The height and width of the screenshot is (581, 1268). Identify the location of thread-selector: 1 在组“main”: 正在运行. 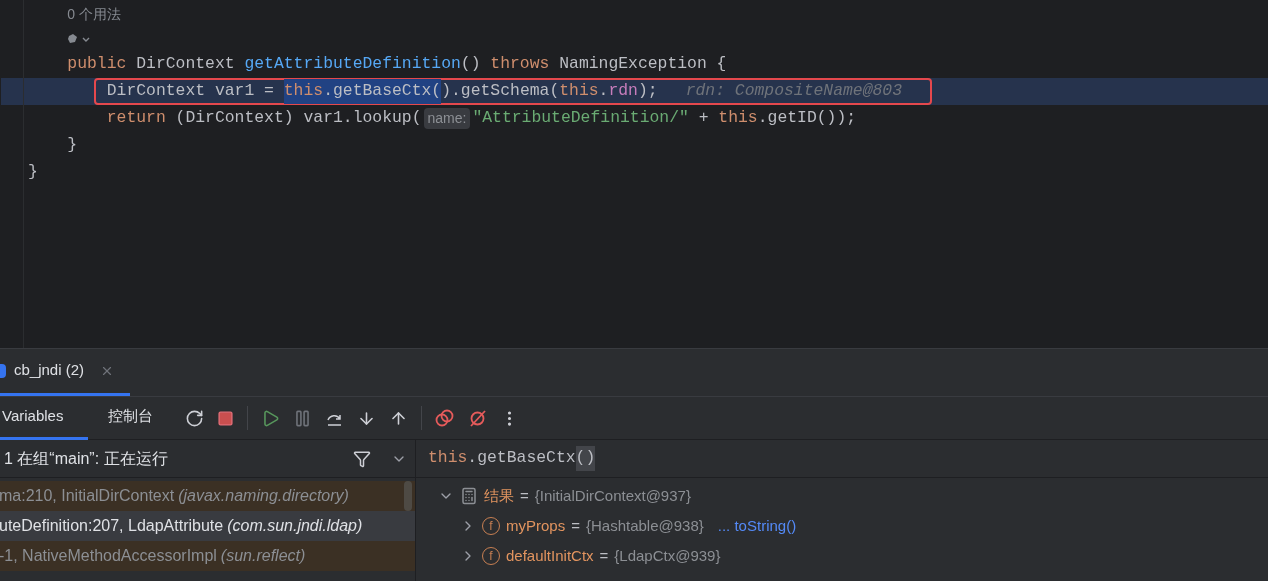
(86, 458).